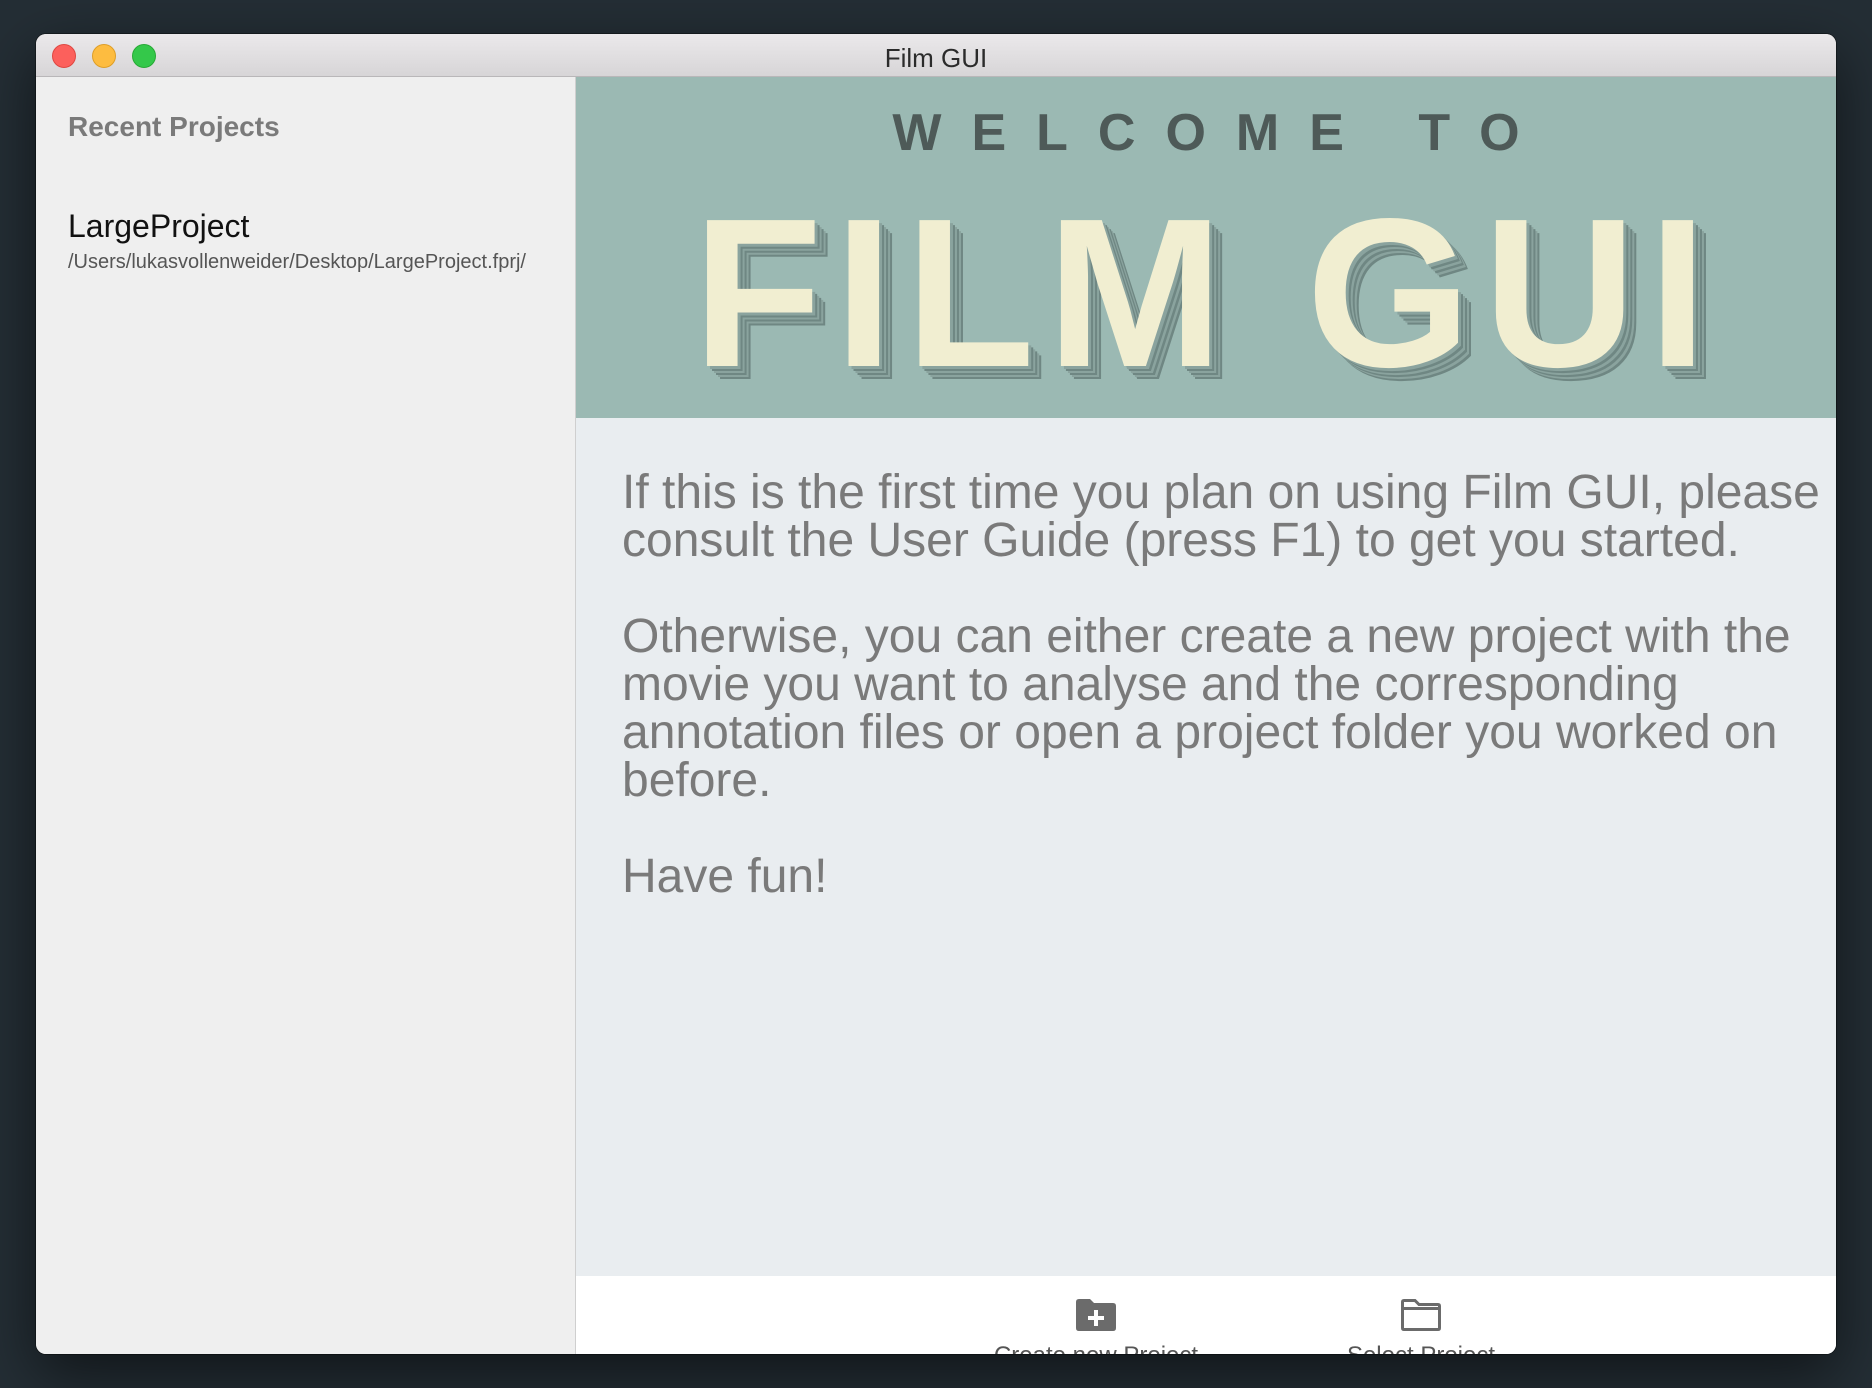 The image size is (1872, 1388). I want to click on sidebar-title: Recent Projects, so click(174, 126).